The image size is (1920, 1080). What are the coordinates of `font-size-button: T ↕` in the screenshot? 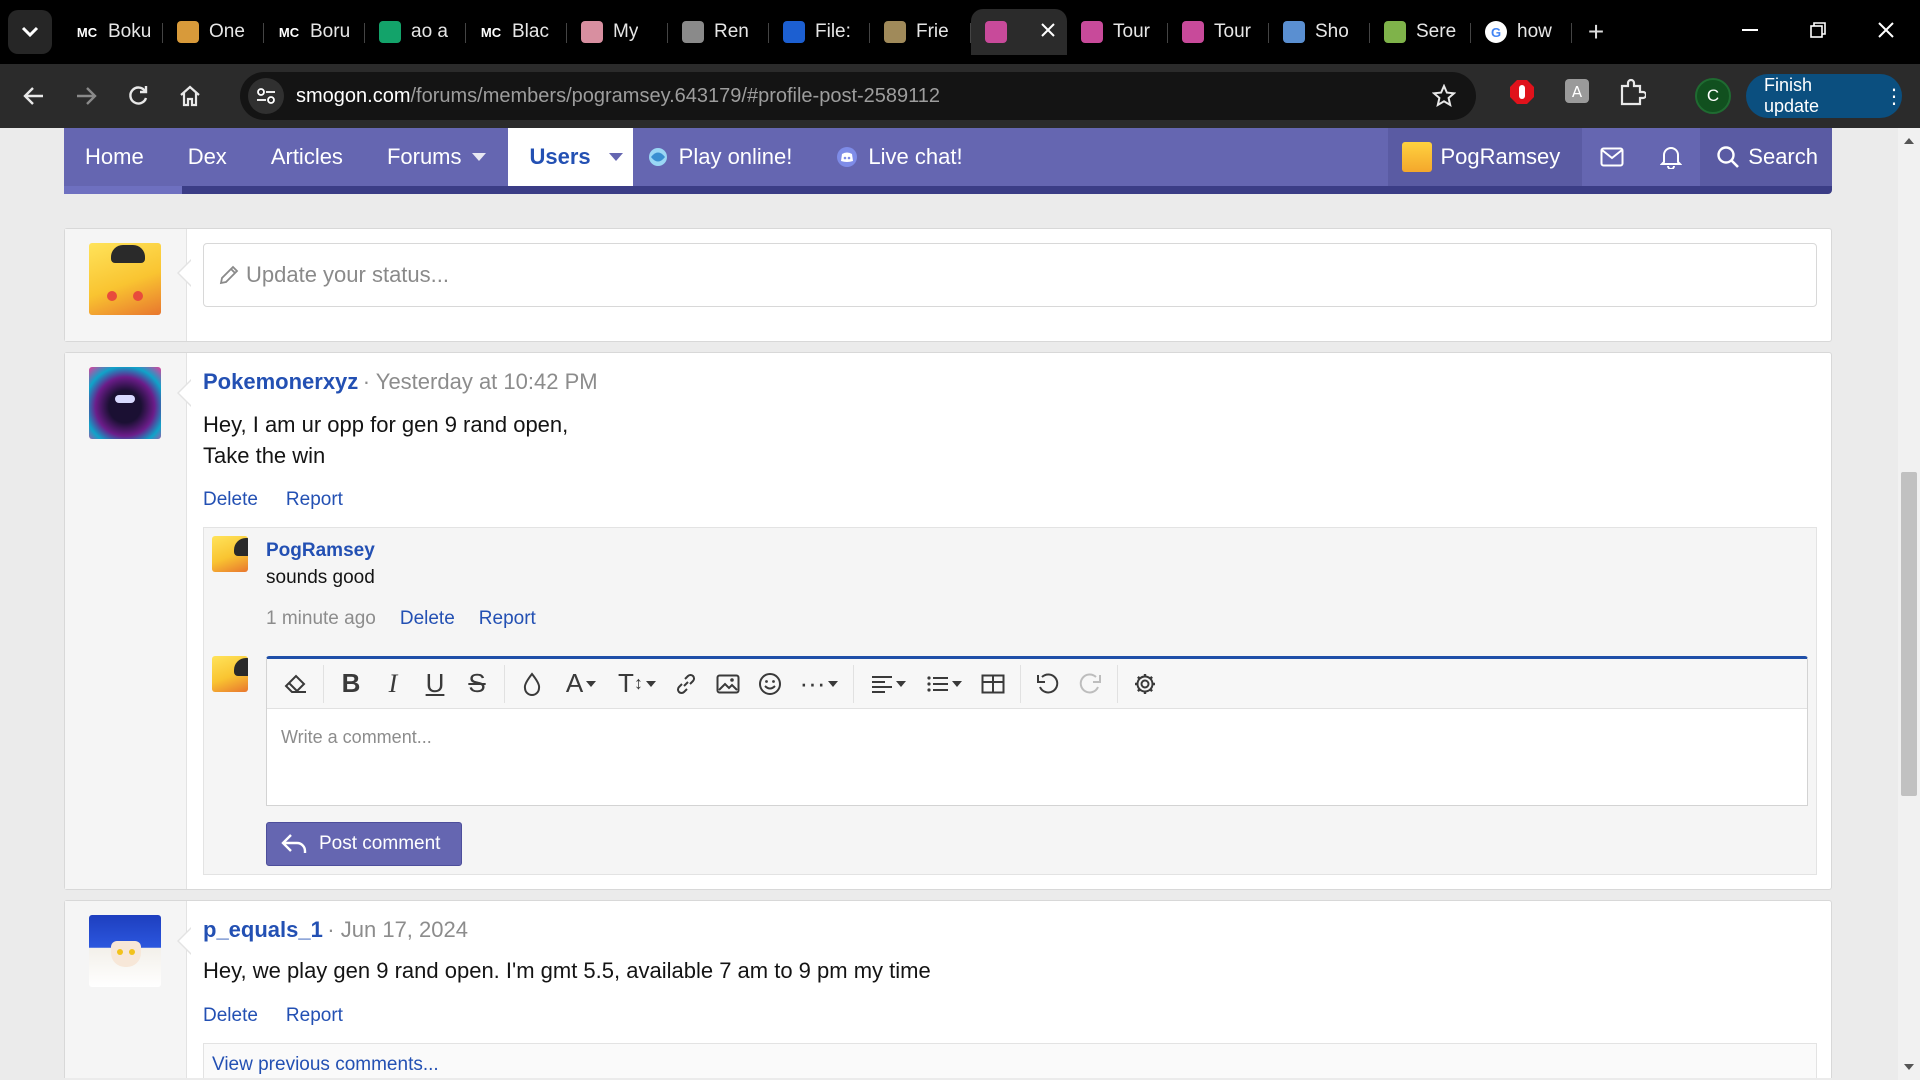 It's located at (637, 684).